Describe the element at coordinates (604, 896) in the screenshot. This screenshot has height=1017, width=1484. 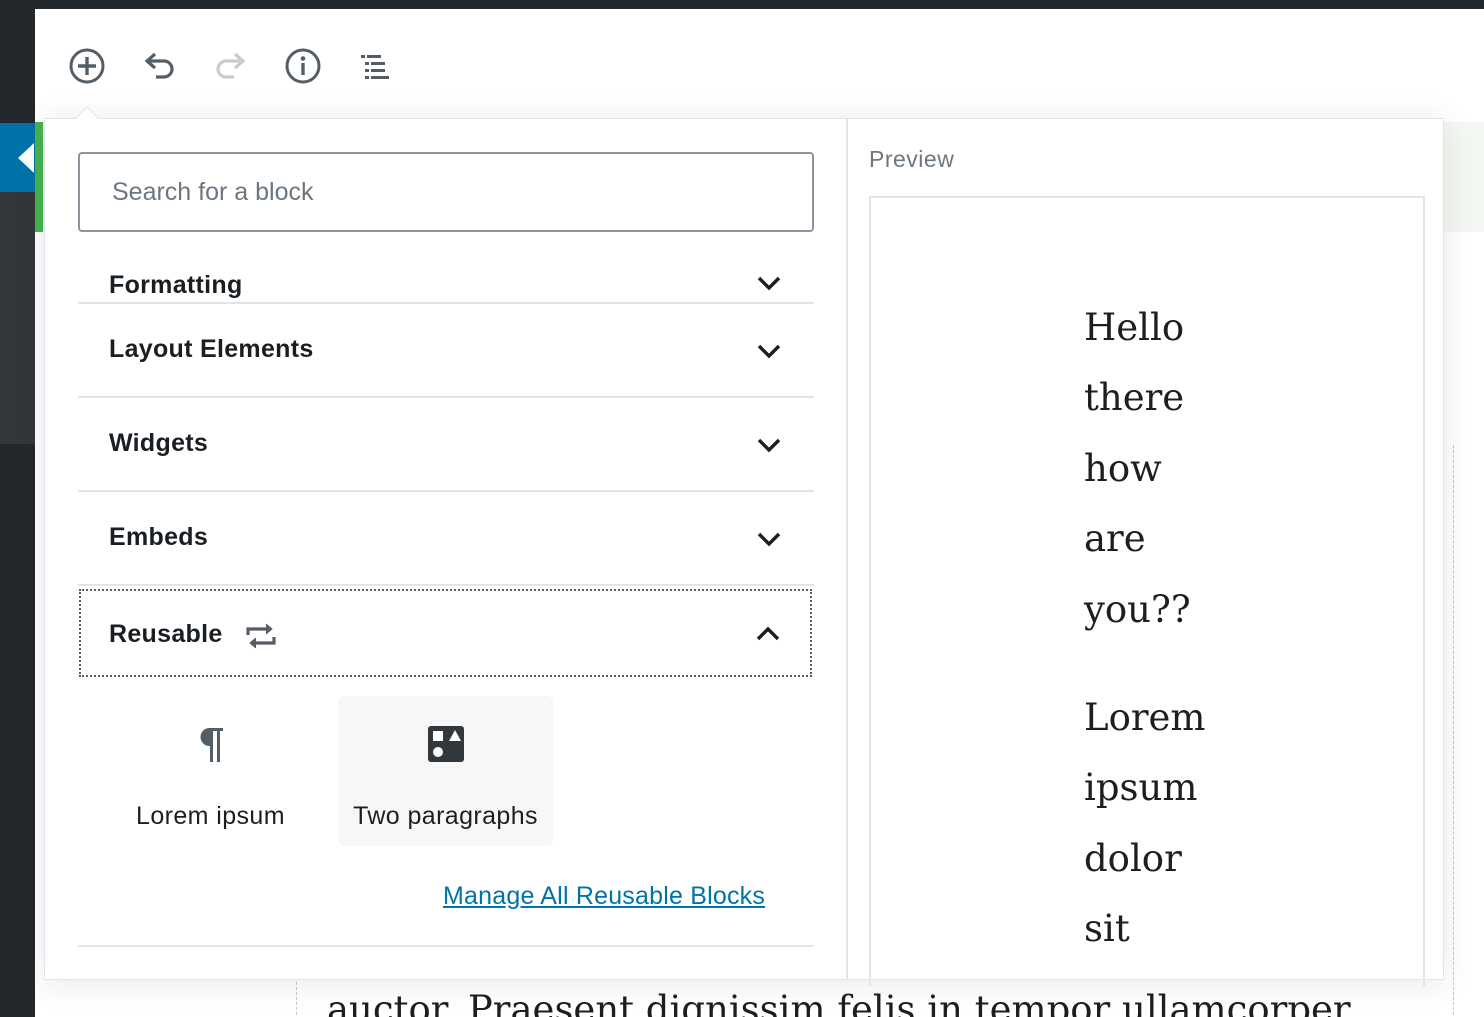
I see `manage-reusable-blocks-link: Manage All Reusable Blocks` at that location.